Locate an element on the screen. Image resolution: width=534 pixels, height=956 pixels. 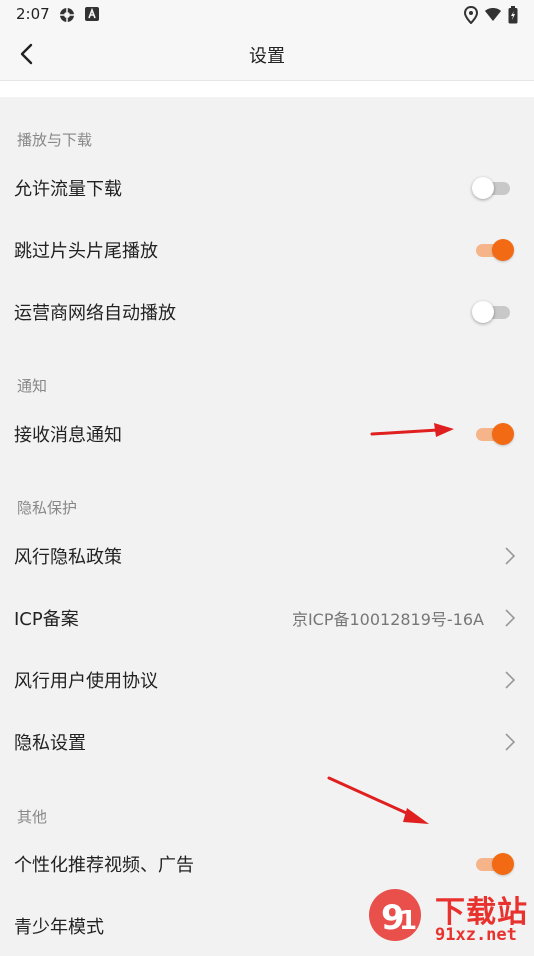
section-label-playback: 播放与下载 is located at coordinates (55, 140).